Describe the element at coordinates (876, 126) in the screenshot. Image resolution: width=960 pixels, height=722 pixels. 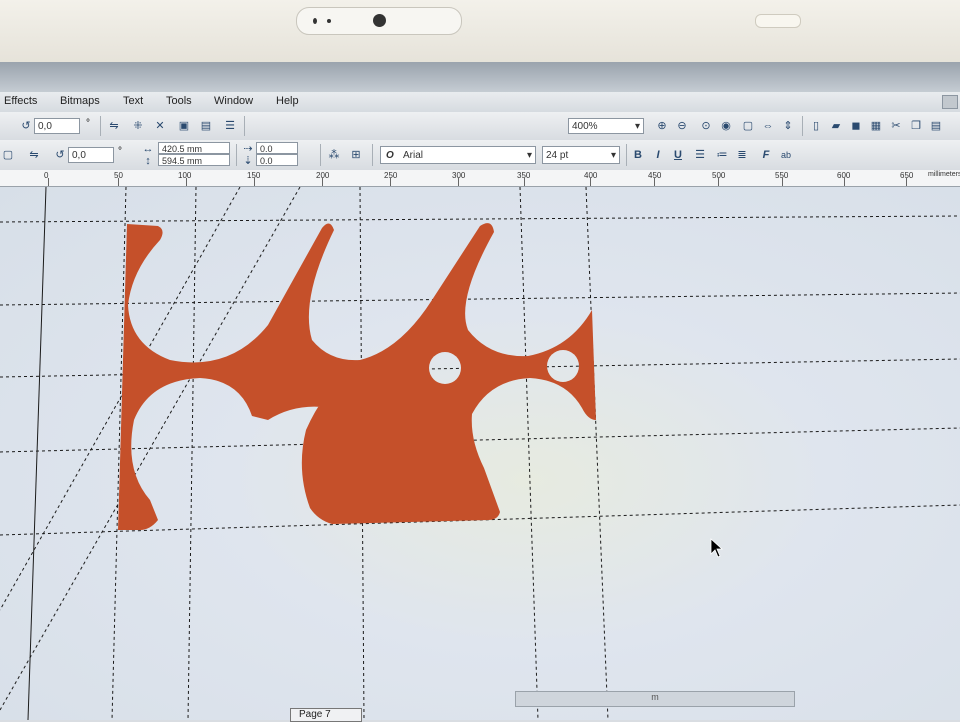
I see `print-icon: ▦` at that location.